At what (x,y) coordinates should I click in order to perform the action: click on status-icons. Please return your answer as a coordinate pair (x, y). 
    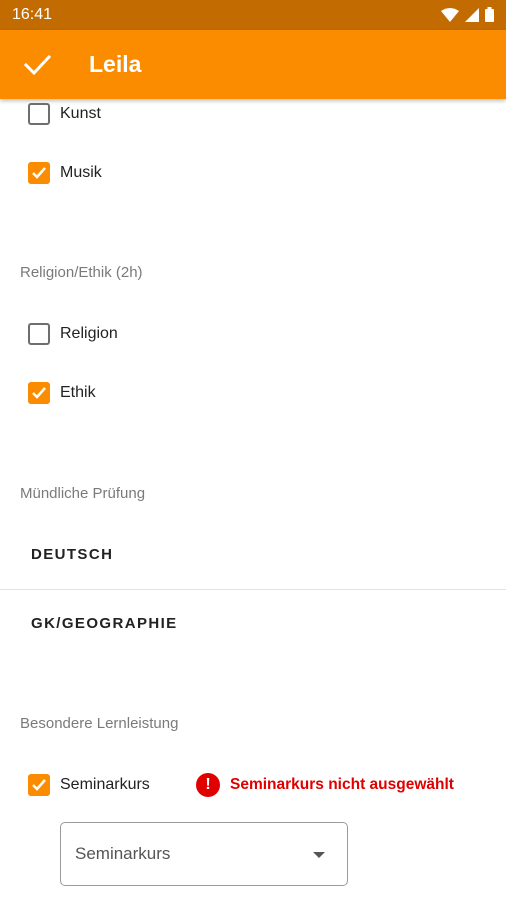
    Looking at the image, I should click on (467, 14).